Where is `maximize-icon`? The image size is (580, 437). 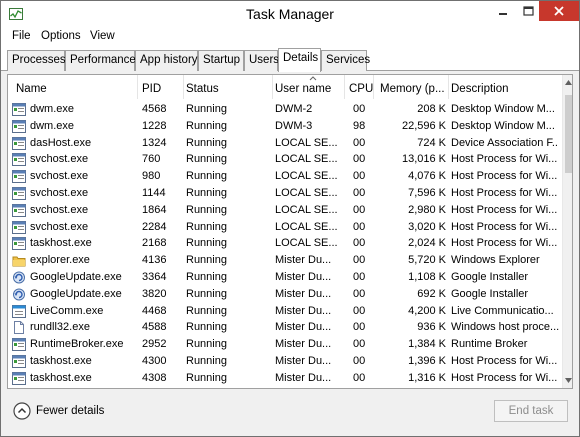 maximize-icon is located at coordinates (528, 11).